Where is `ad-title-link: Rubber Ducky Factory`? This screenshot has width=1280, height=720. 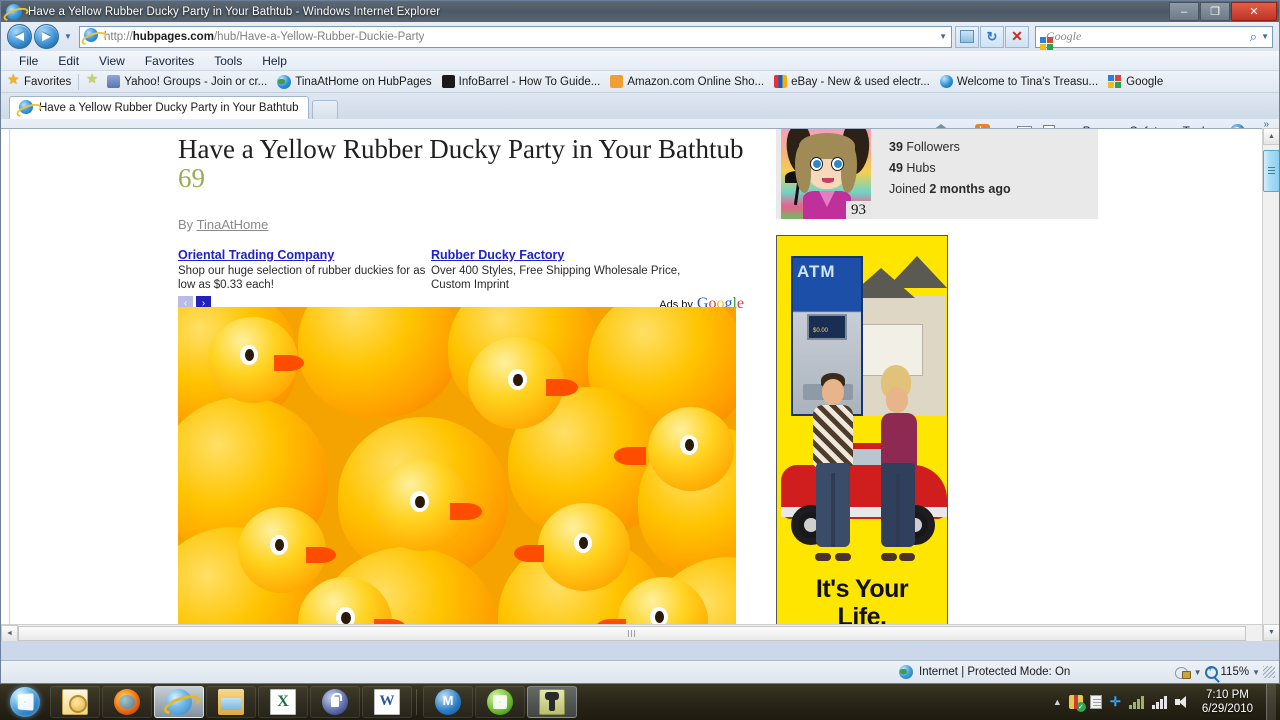 ad-title-link: Rubber Ducky Factory is located at coordinates (497, 255).